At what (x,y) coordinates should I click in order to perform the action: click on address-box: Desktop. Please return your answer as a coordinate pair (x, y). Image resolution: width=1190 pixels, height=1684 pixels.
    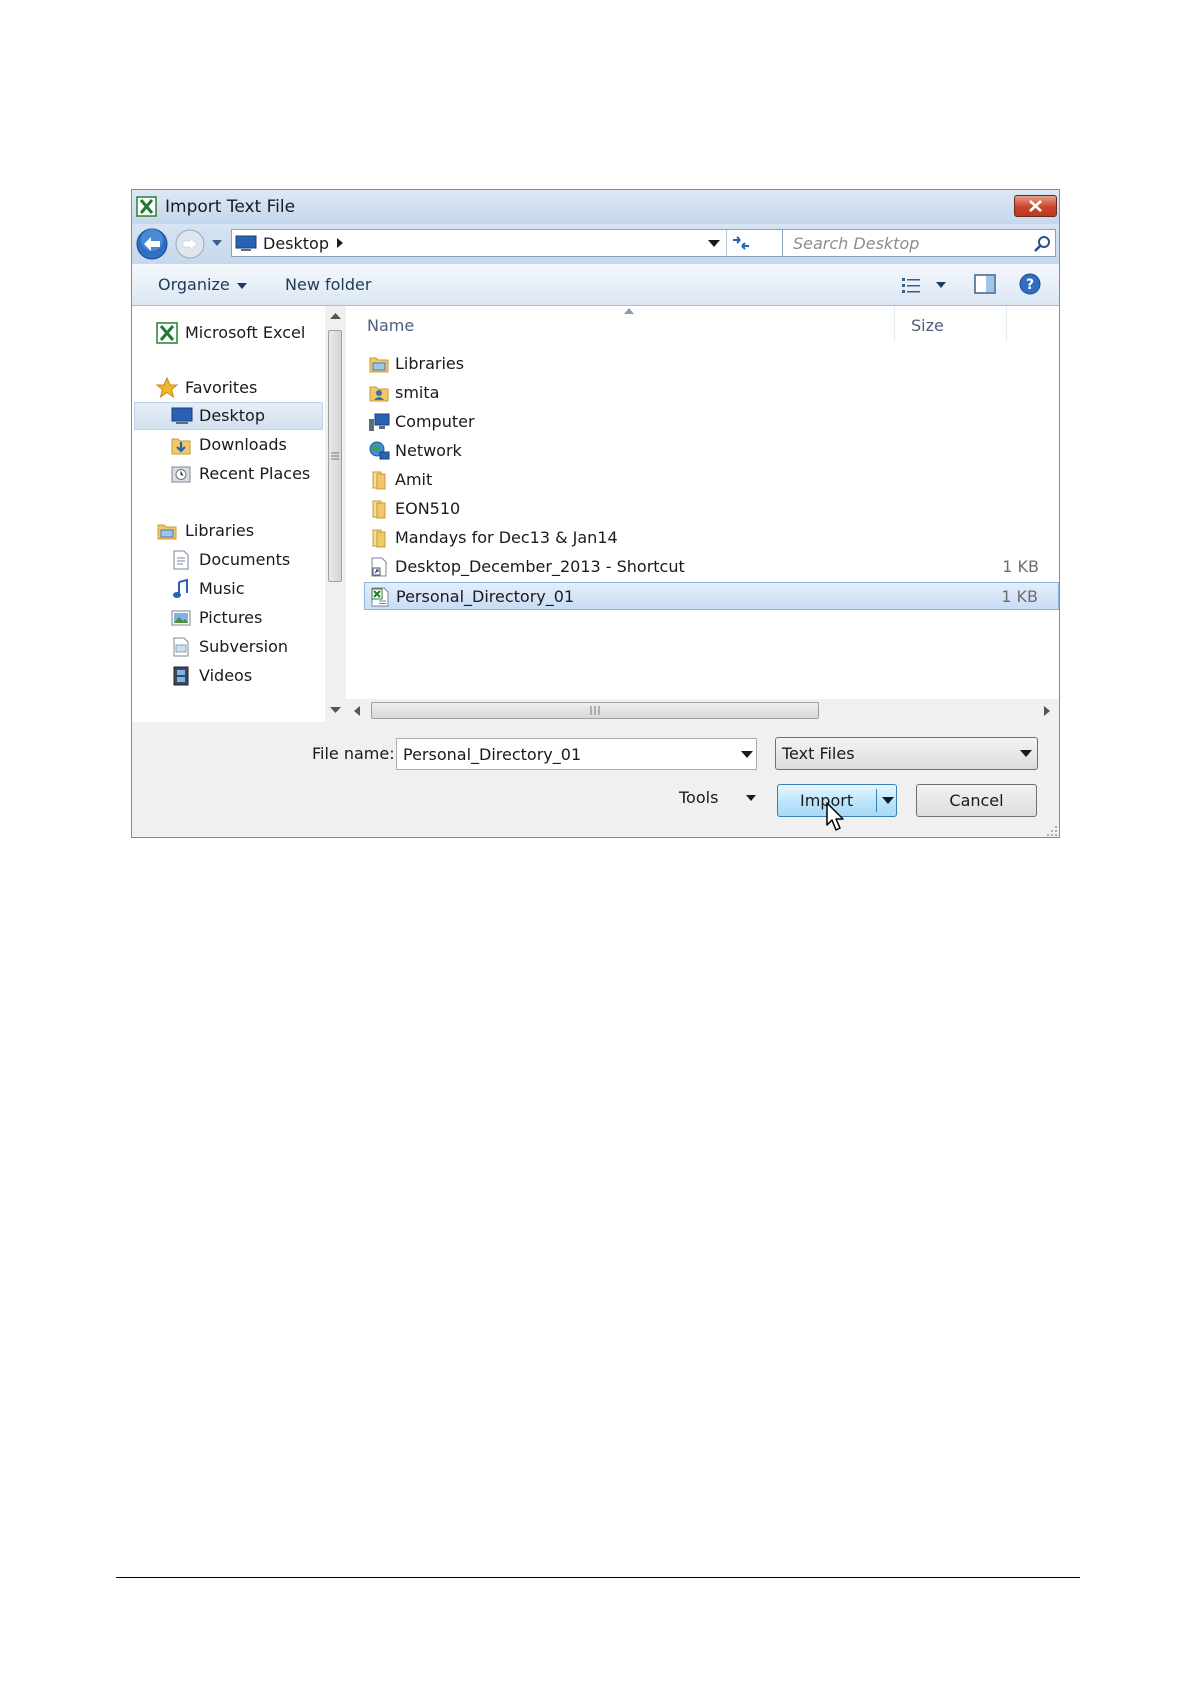
    Looking at the image, I should click on (548, 243).